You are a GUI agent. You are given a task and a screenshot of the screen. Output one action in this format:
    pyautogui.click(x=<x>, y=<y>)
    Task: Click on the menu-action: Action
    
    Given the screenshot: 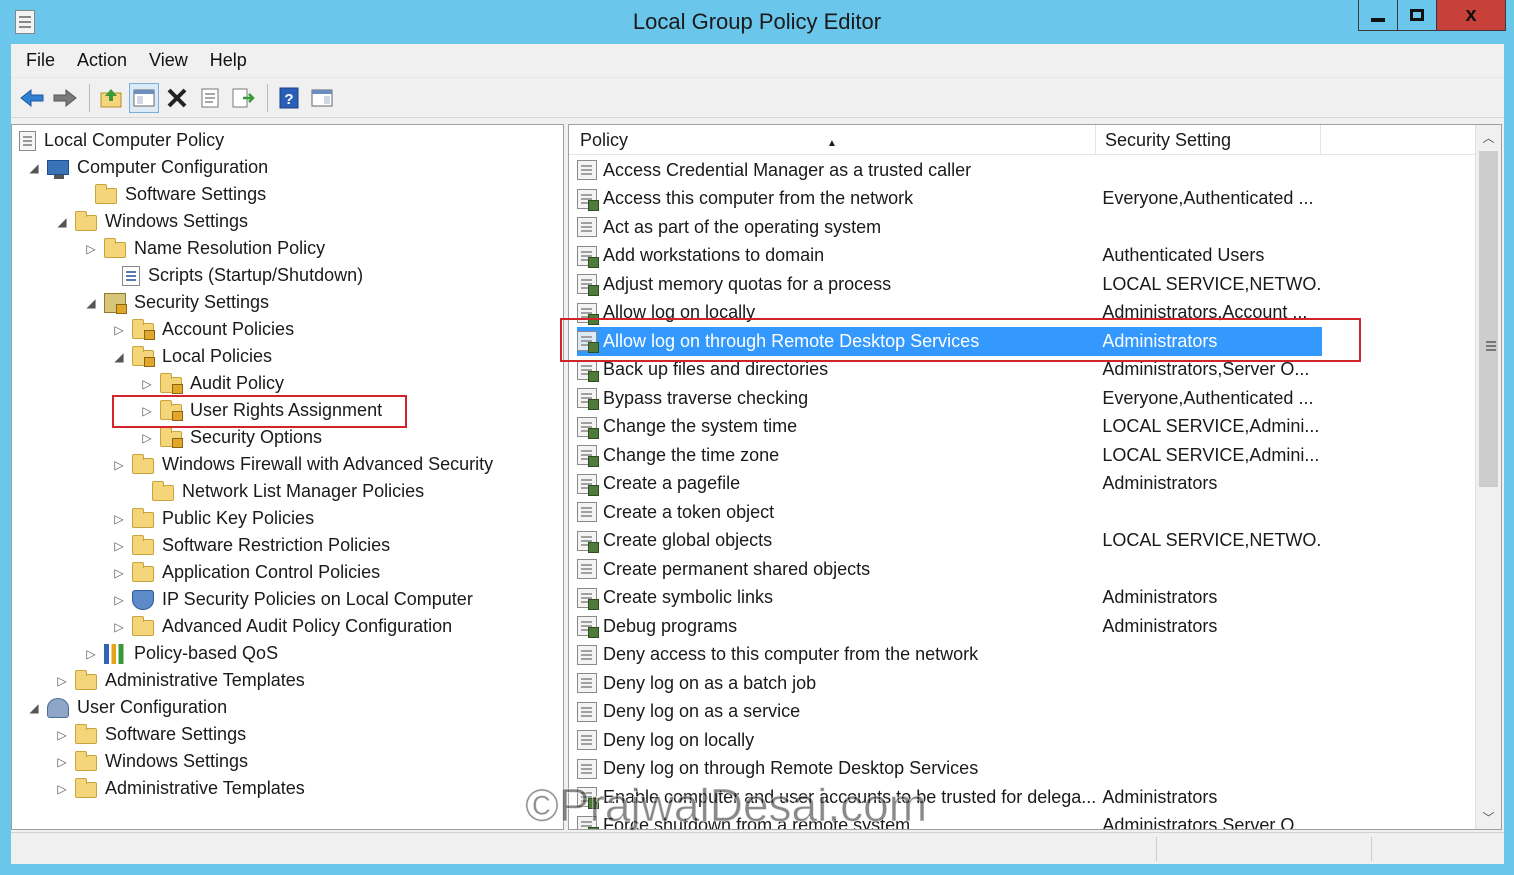 What is the action you would take?
    pyautogui.click(x=102, y=60)
    